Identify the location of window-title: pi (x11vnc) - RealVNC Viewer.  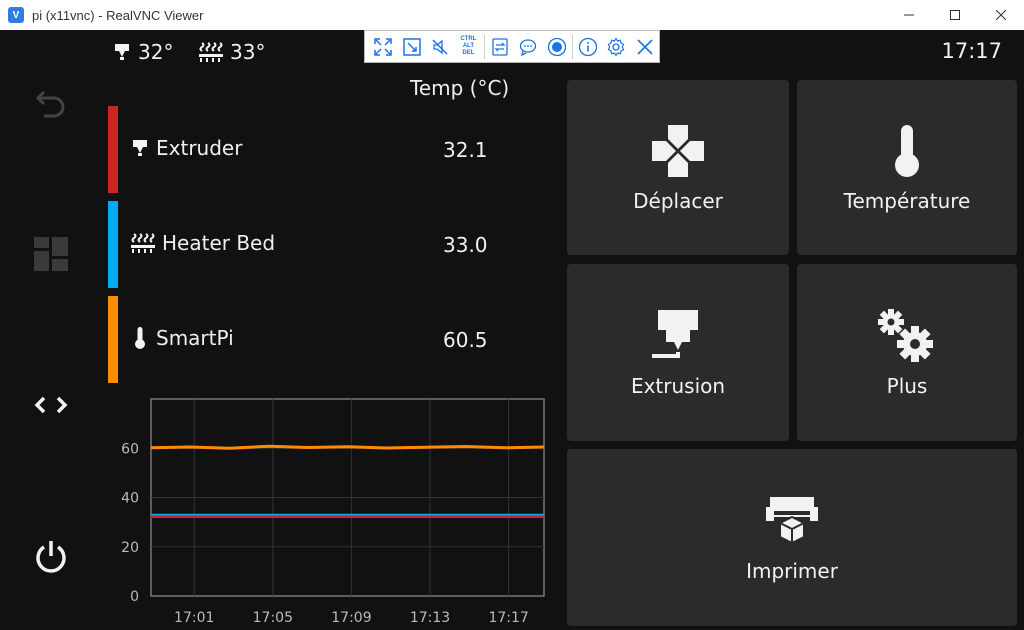
(118, 15).